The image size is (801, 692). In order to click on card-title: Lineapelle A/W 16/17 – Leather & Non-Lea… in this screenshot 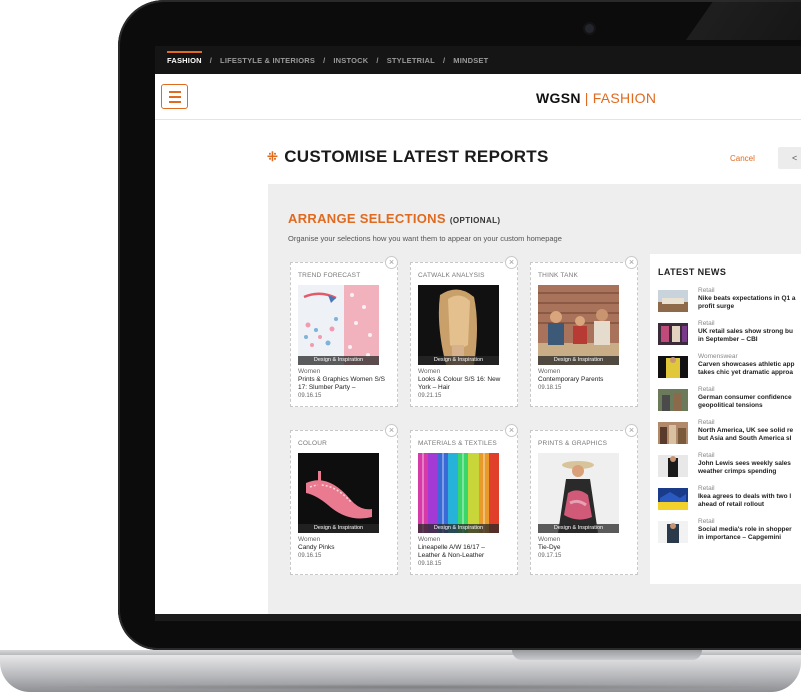, I will do `click(451, 551)`.